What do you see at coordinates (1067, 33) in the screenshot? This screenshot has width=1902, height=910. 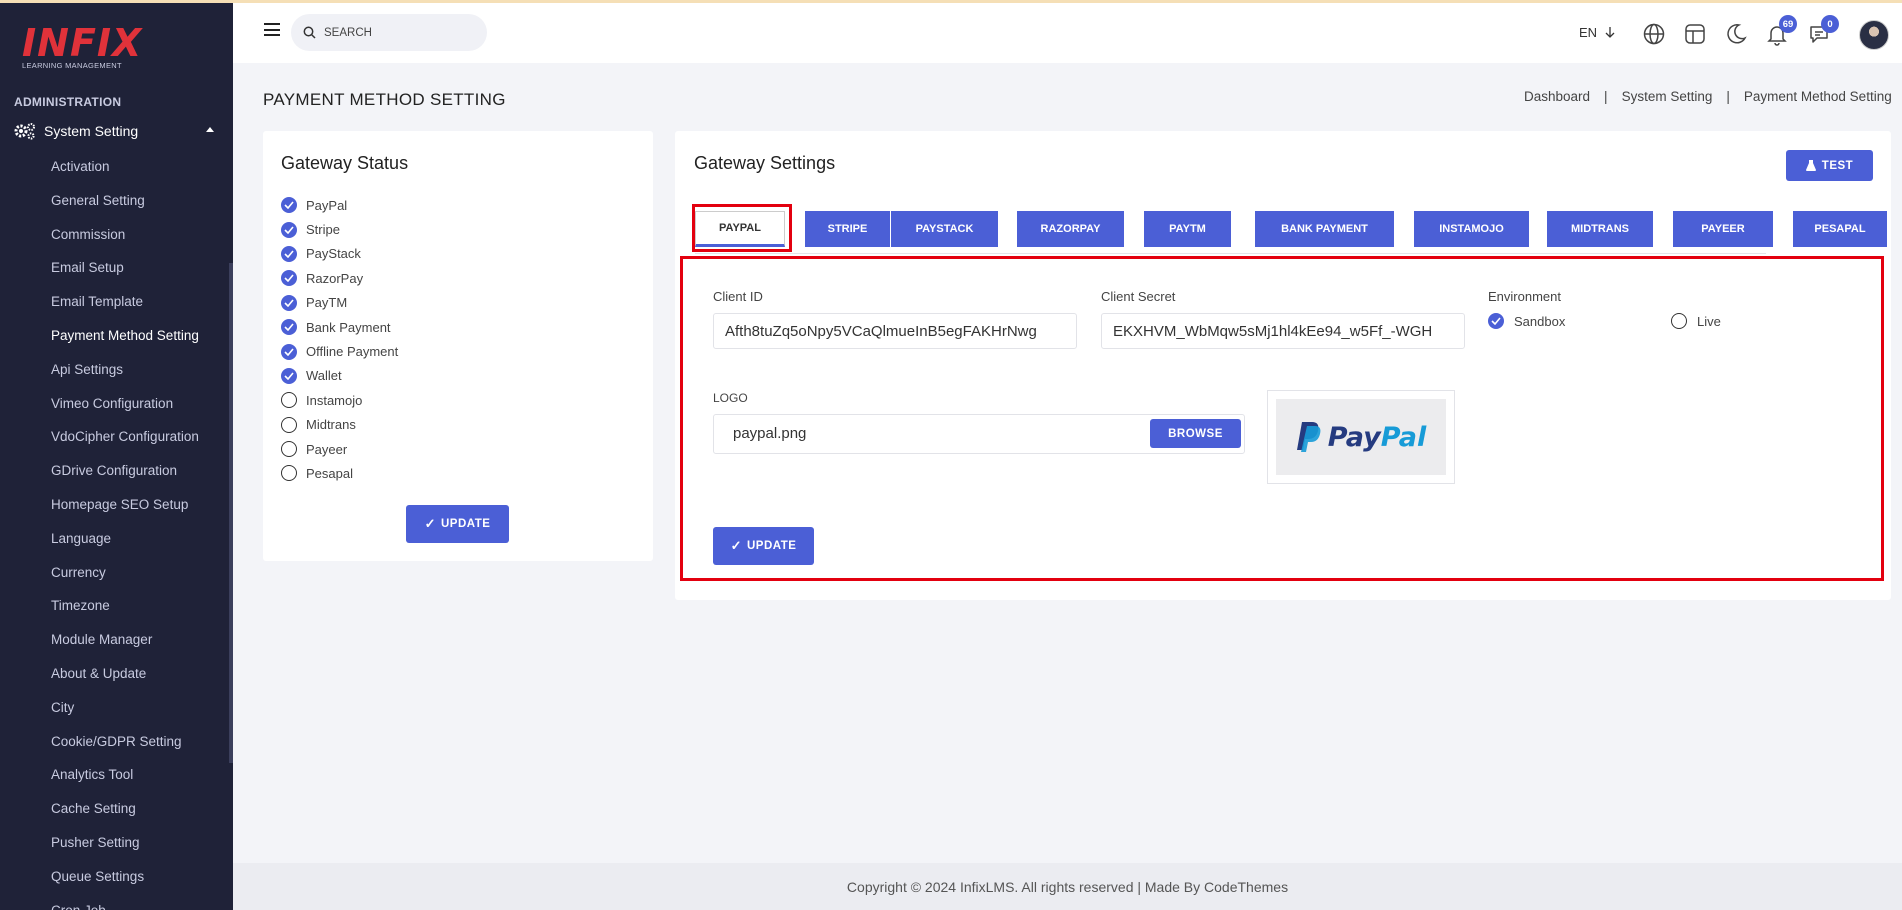 I see `top-header: EN 69 0` at bounding box center [1067, 33].